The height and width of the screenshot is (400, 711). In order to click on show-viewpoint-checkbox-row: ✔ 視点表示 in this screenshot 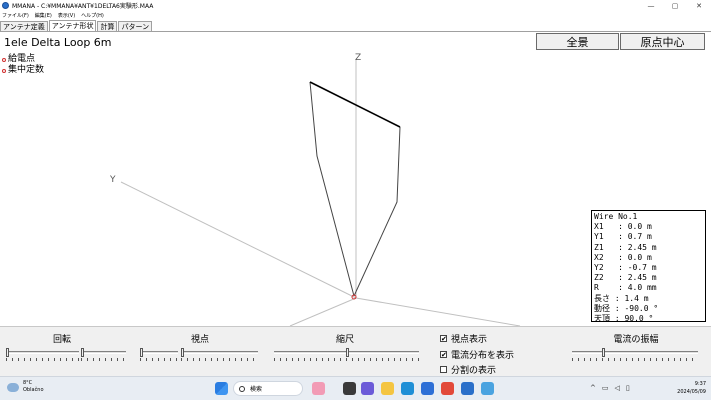, I will do `click(463, 338)`.